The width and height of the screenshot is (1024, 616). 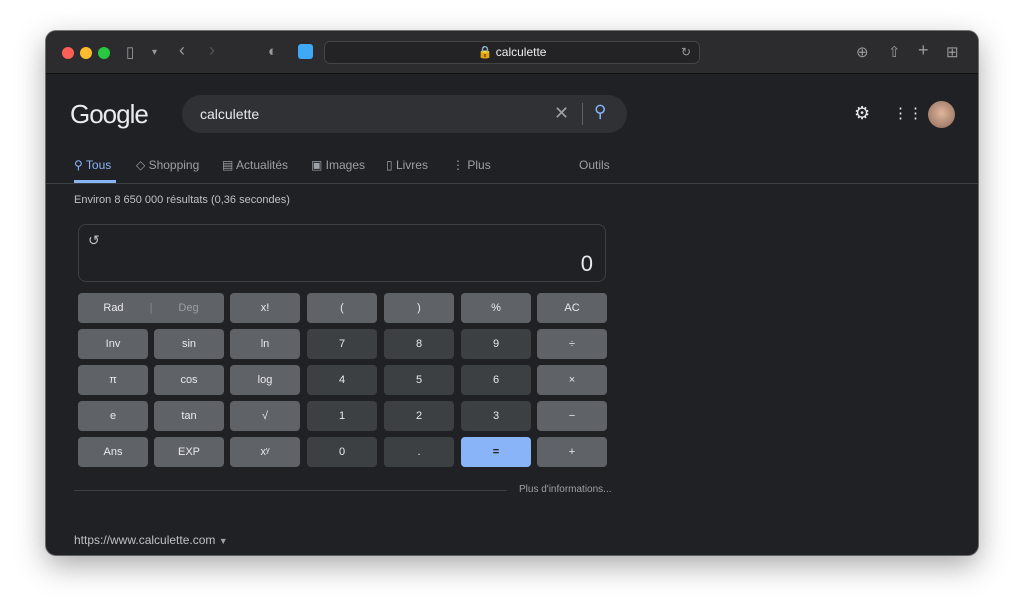 I want to click on key-e28892: −, so click(x=572, y=416).